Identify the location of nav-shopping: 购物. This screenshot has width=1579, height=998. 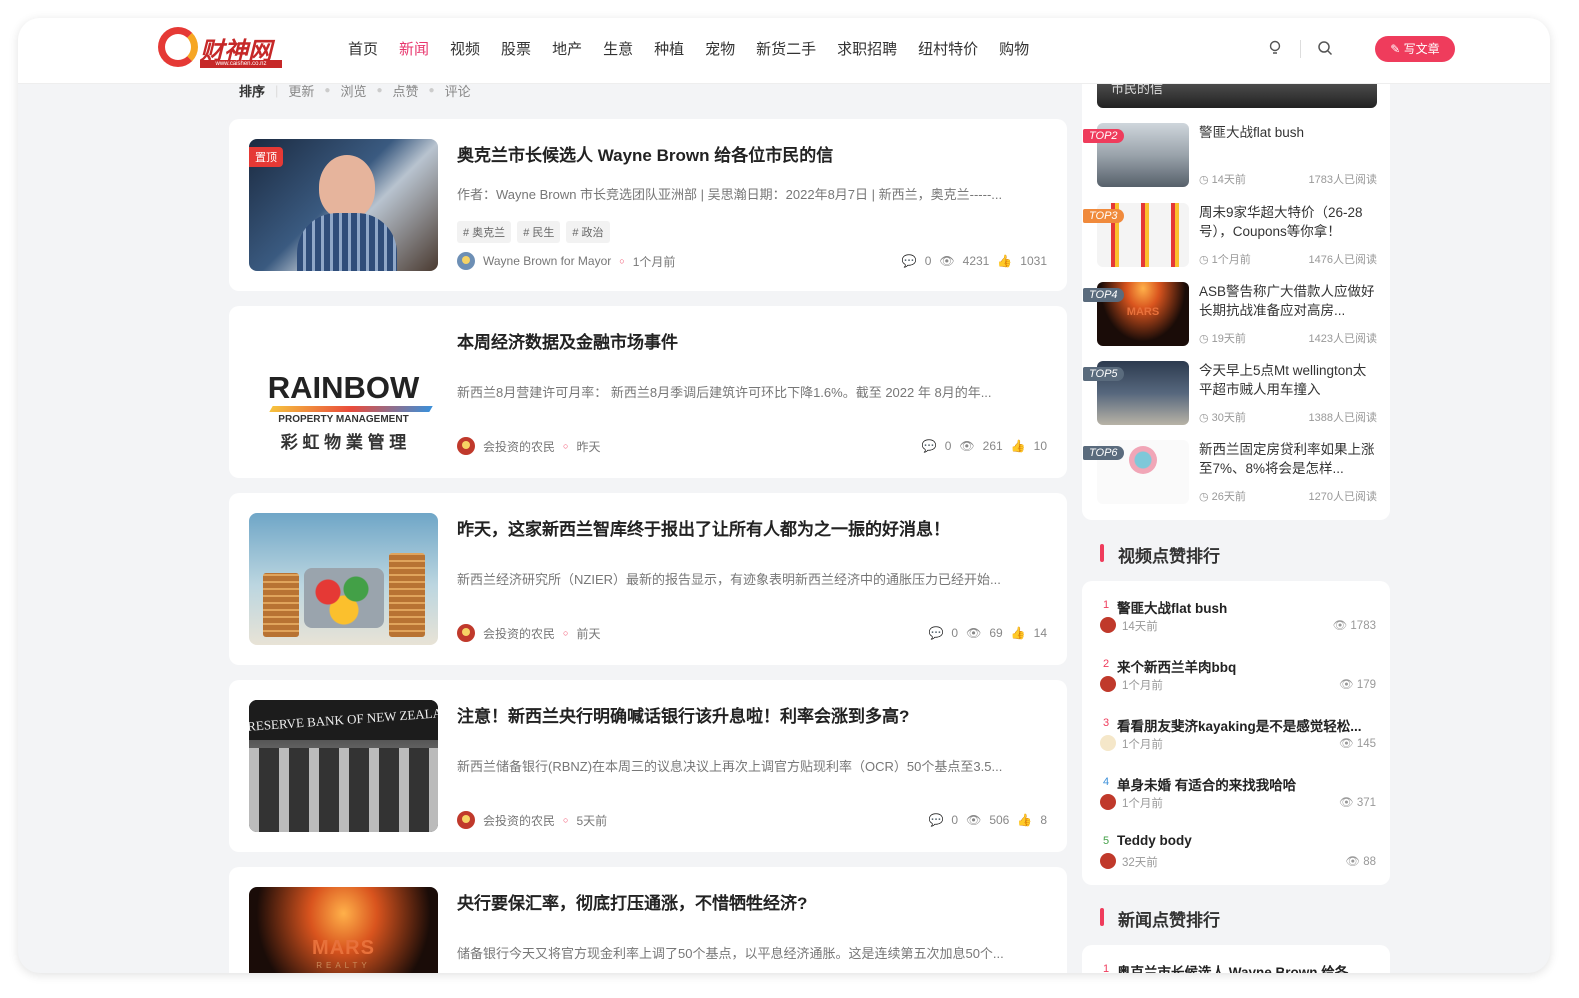
(1014, 48).